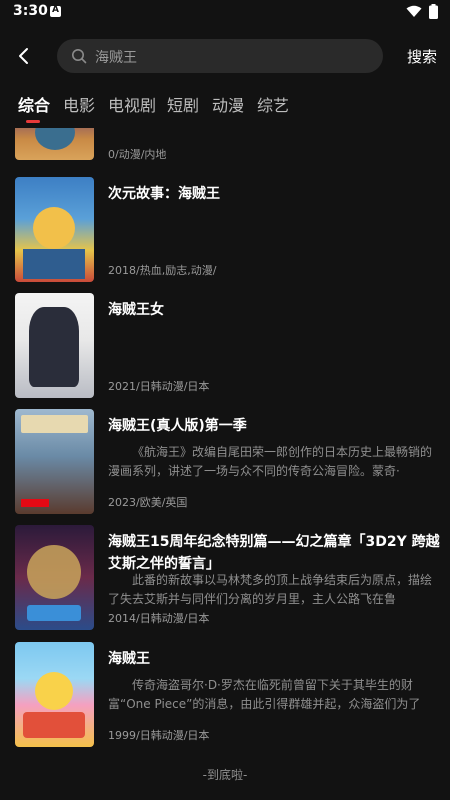 The width and height of the screenshot is (450, 800). What do you see at coordinates (116, 57) in the screenshot?
I see `search-query: 海贼王` at bounding box center [116, 57].